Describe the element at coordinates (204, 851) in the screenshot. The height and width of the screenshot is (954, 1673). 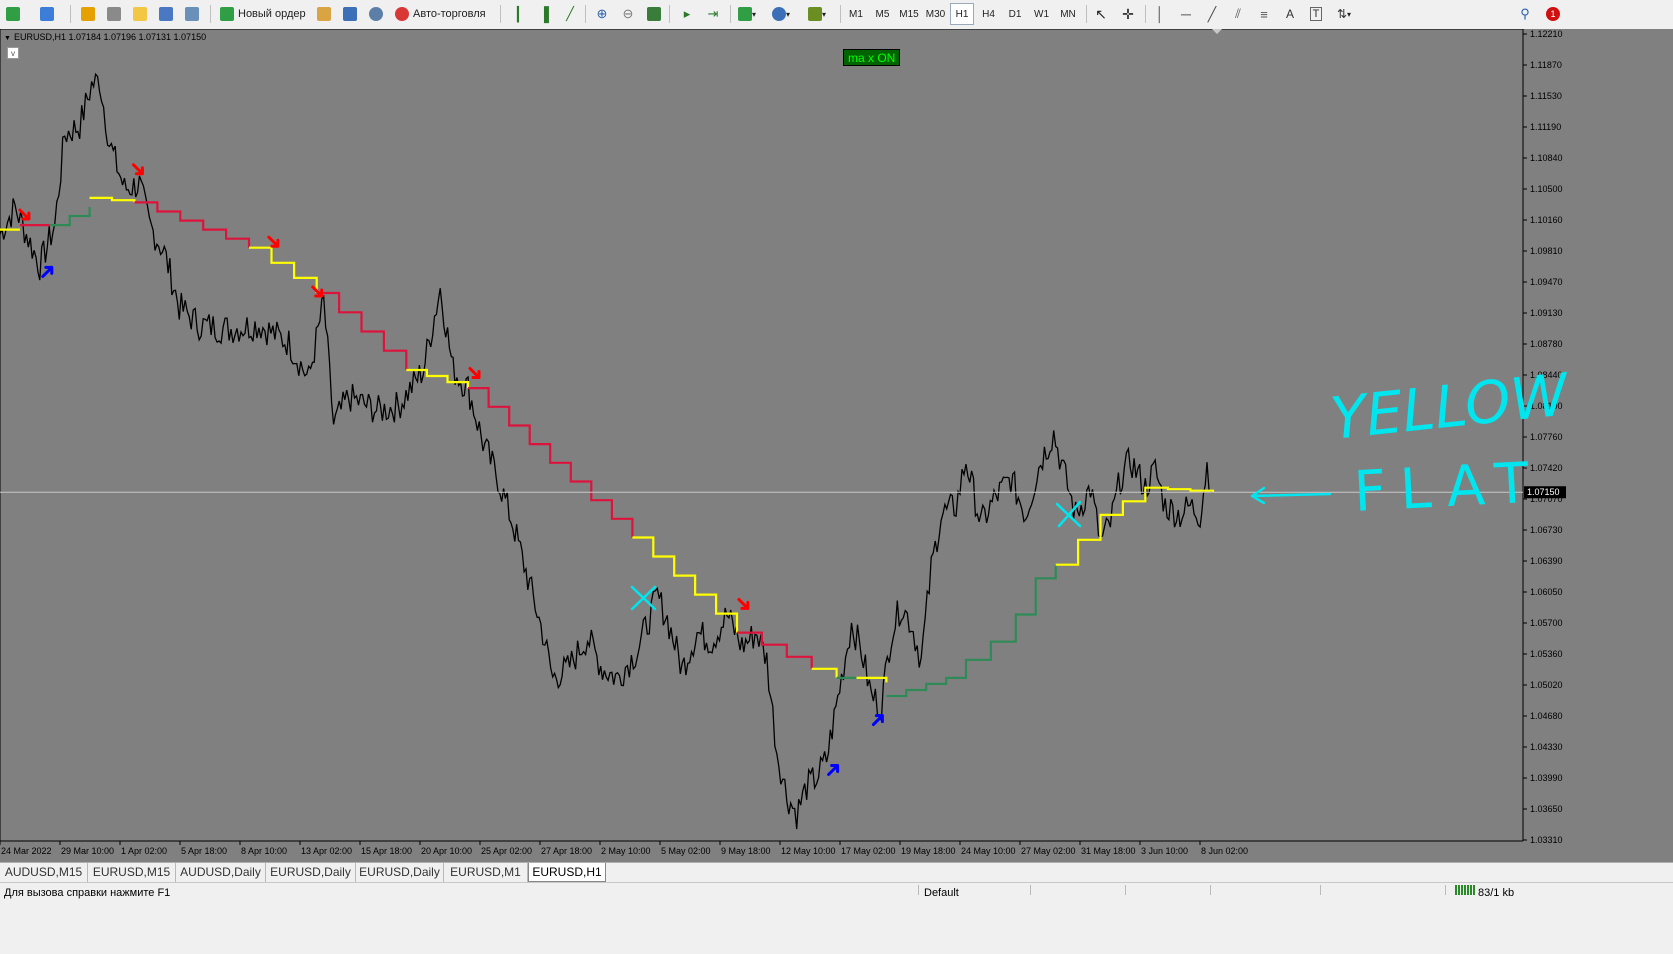
I see `x-tick-label: 5 Apr 18:00` at that location.